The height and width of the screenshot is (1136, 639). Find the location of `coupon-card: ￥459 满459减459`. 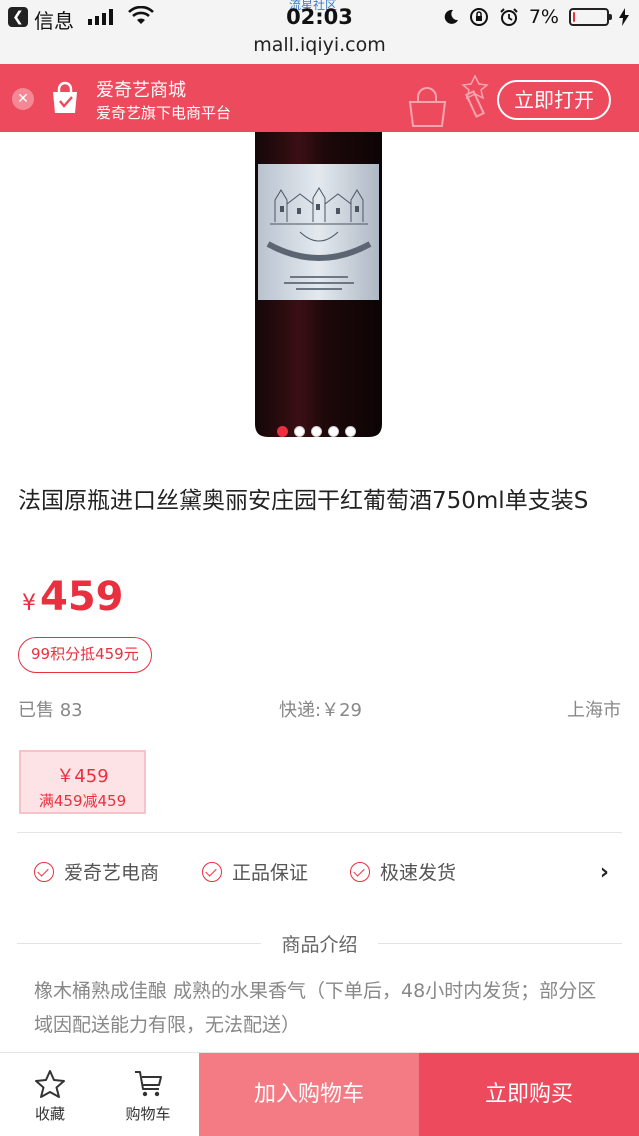

coupon-card: ￥459 满459减459 is located at coordinates (82, 782).